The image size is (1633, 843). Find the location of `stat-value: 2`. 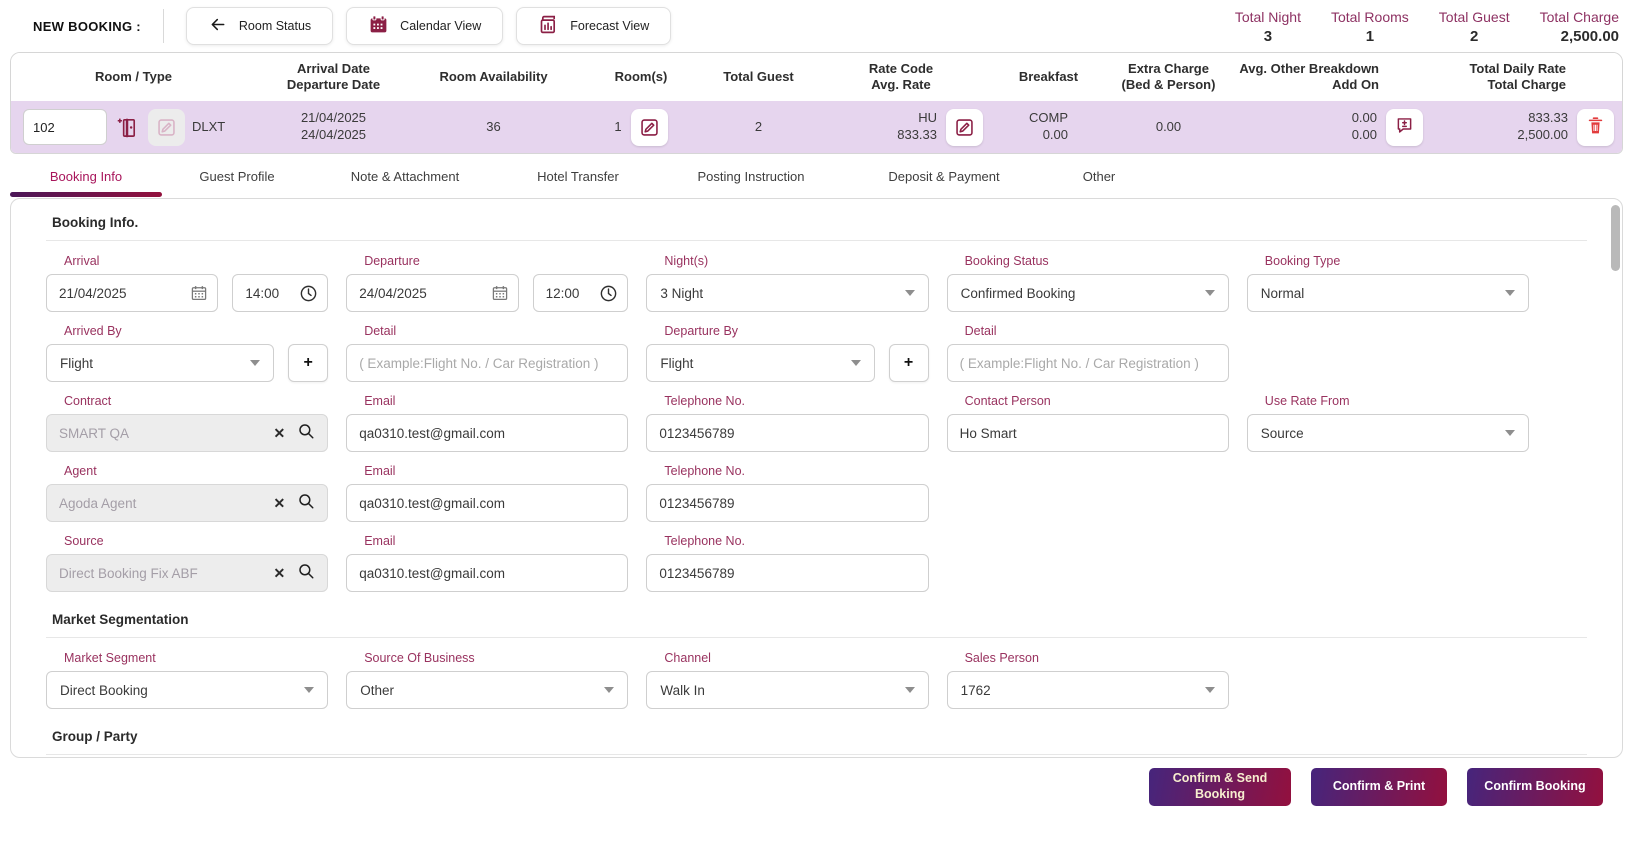

stat-value: 2 is located at coordinates (1474, 36).